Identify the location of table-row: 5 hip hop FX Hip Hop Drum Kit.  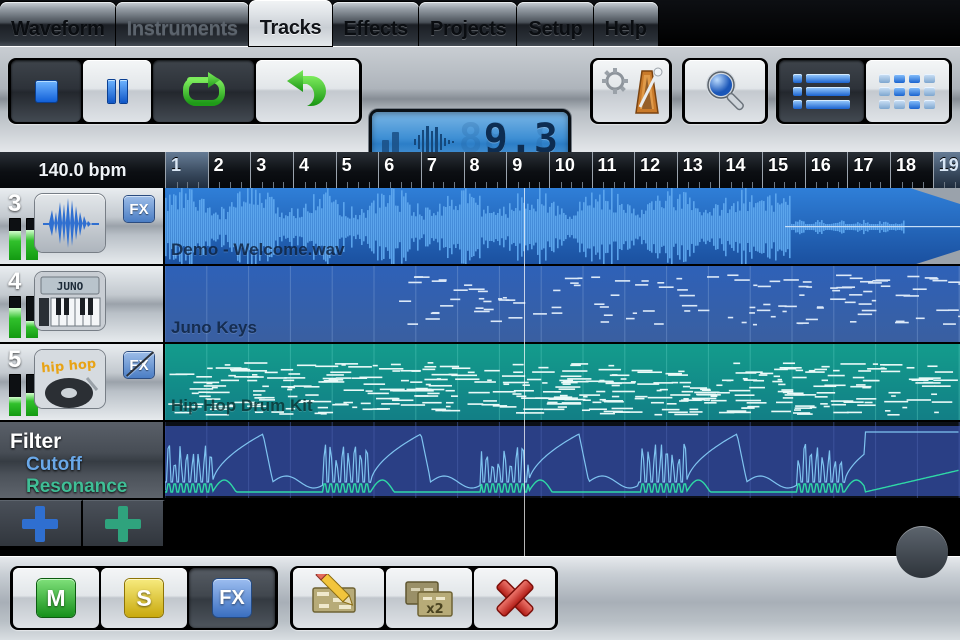
(480, 383).